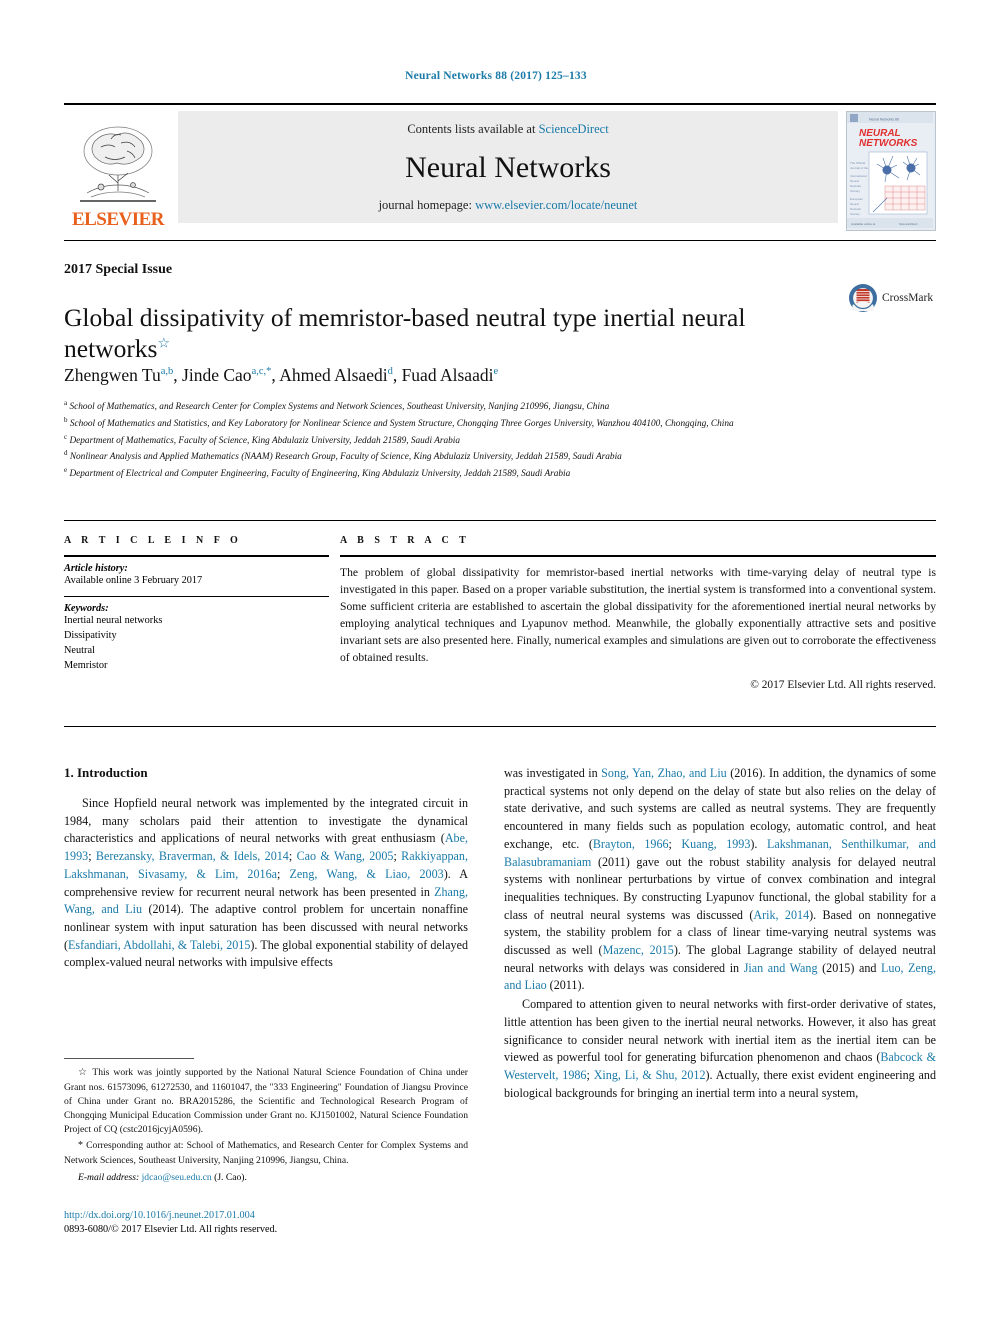 This screenshot has height=1323, width=992. Describe the element at coordinates (66, 453) in the screenshot. I see `affiliation-mark: d` at that location.